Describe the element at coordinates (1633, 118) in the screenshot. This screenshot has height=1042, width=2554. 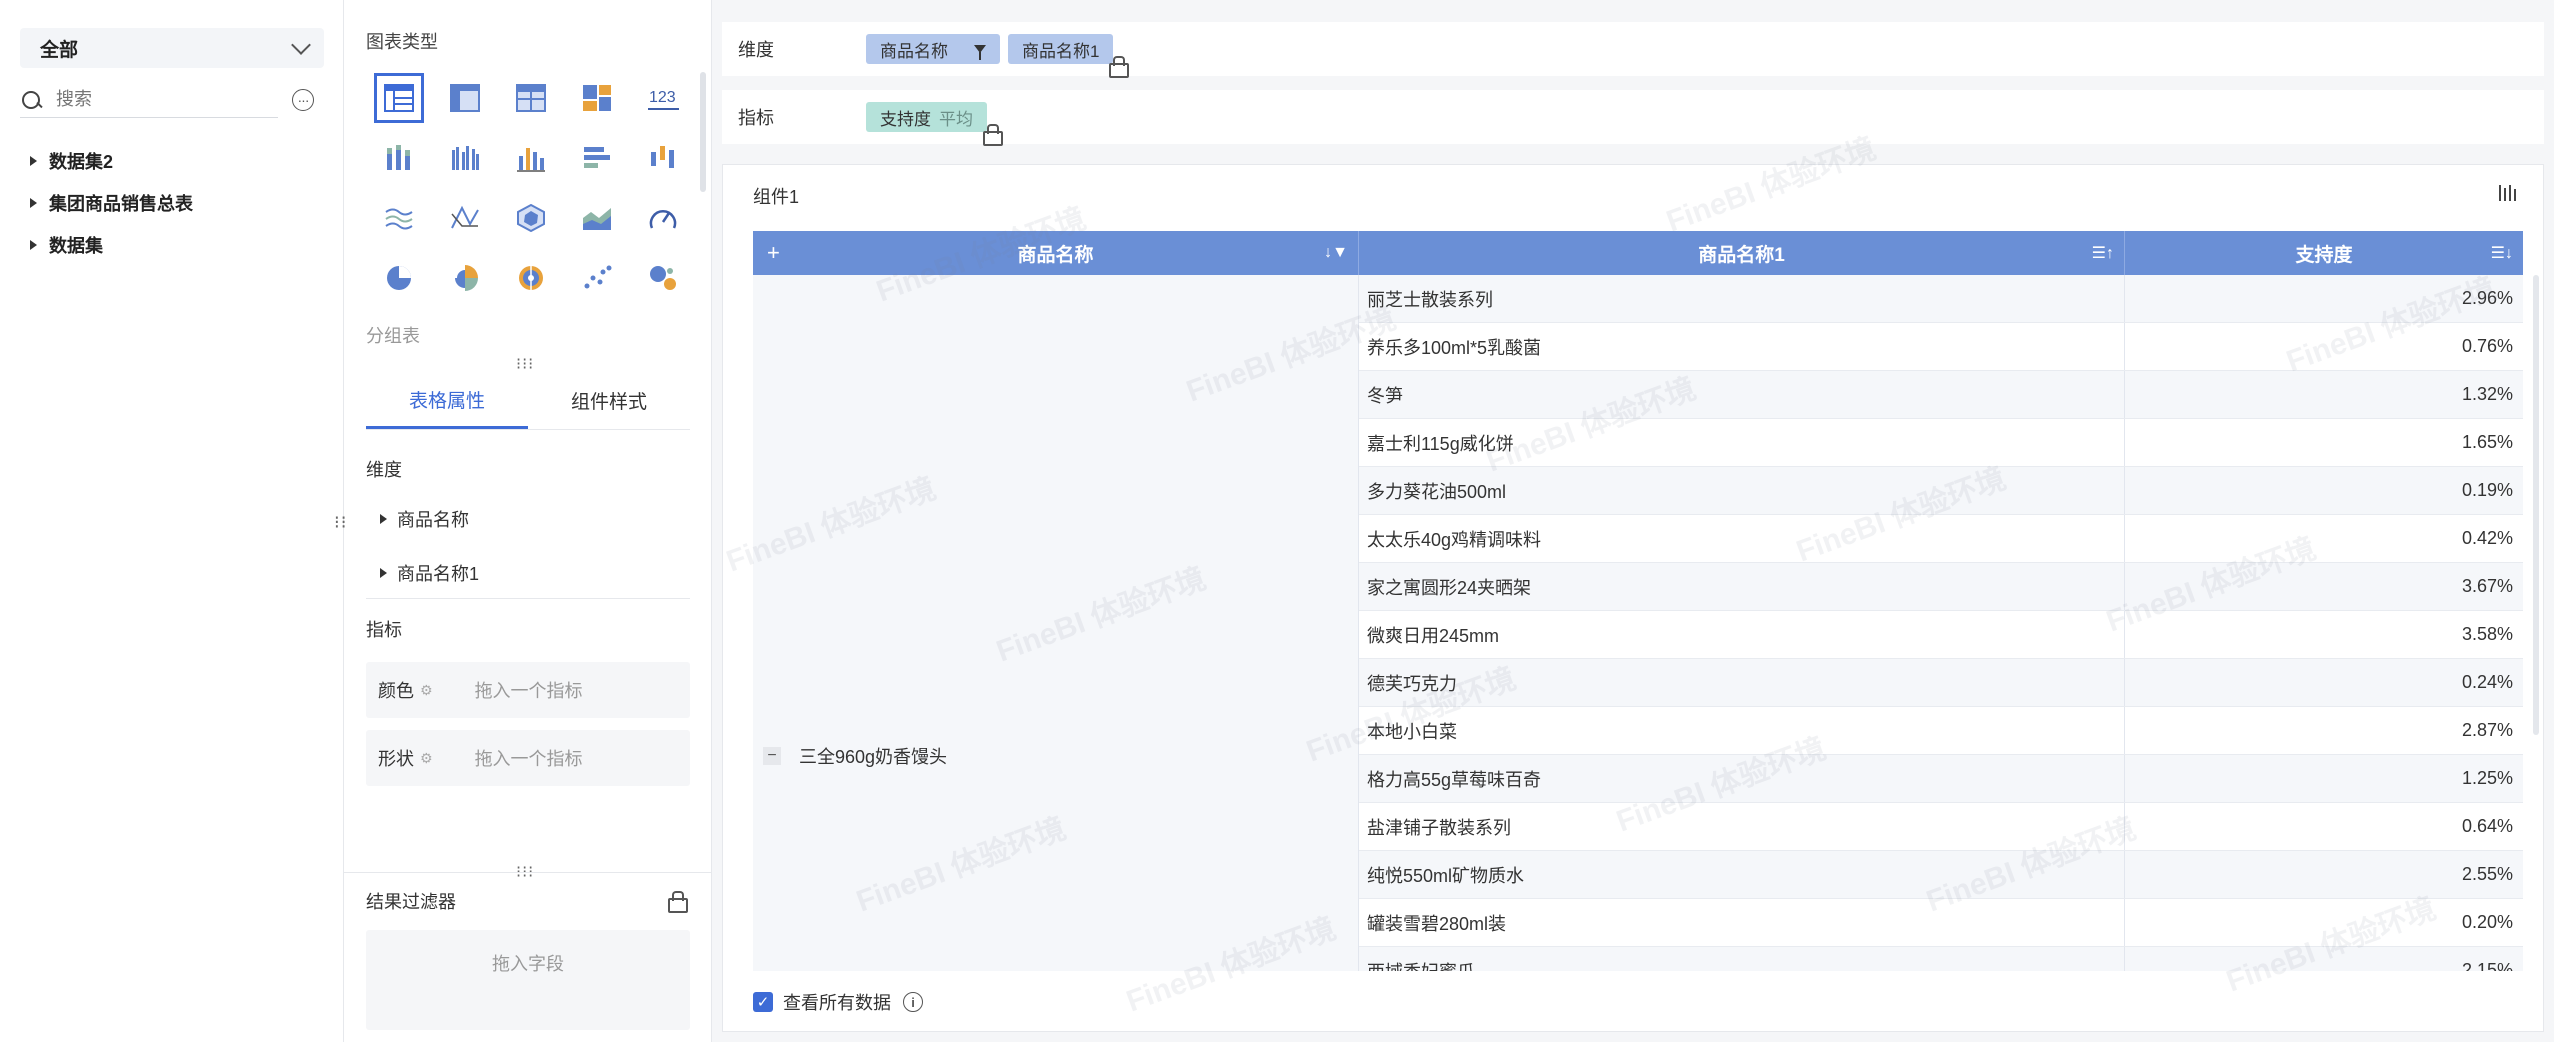
I see `measure-shelf: 指标 支持度 平均` at that location.